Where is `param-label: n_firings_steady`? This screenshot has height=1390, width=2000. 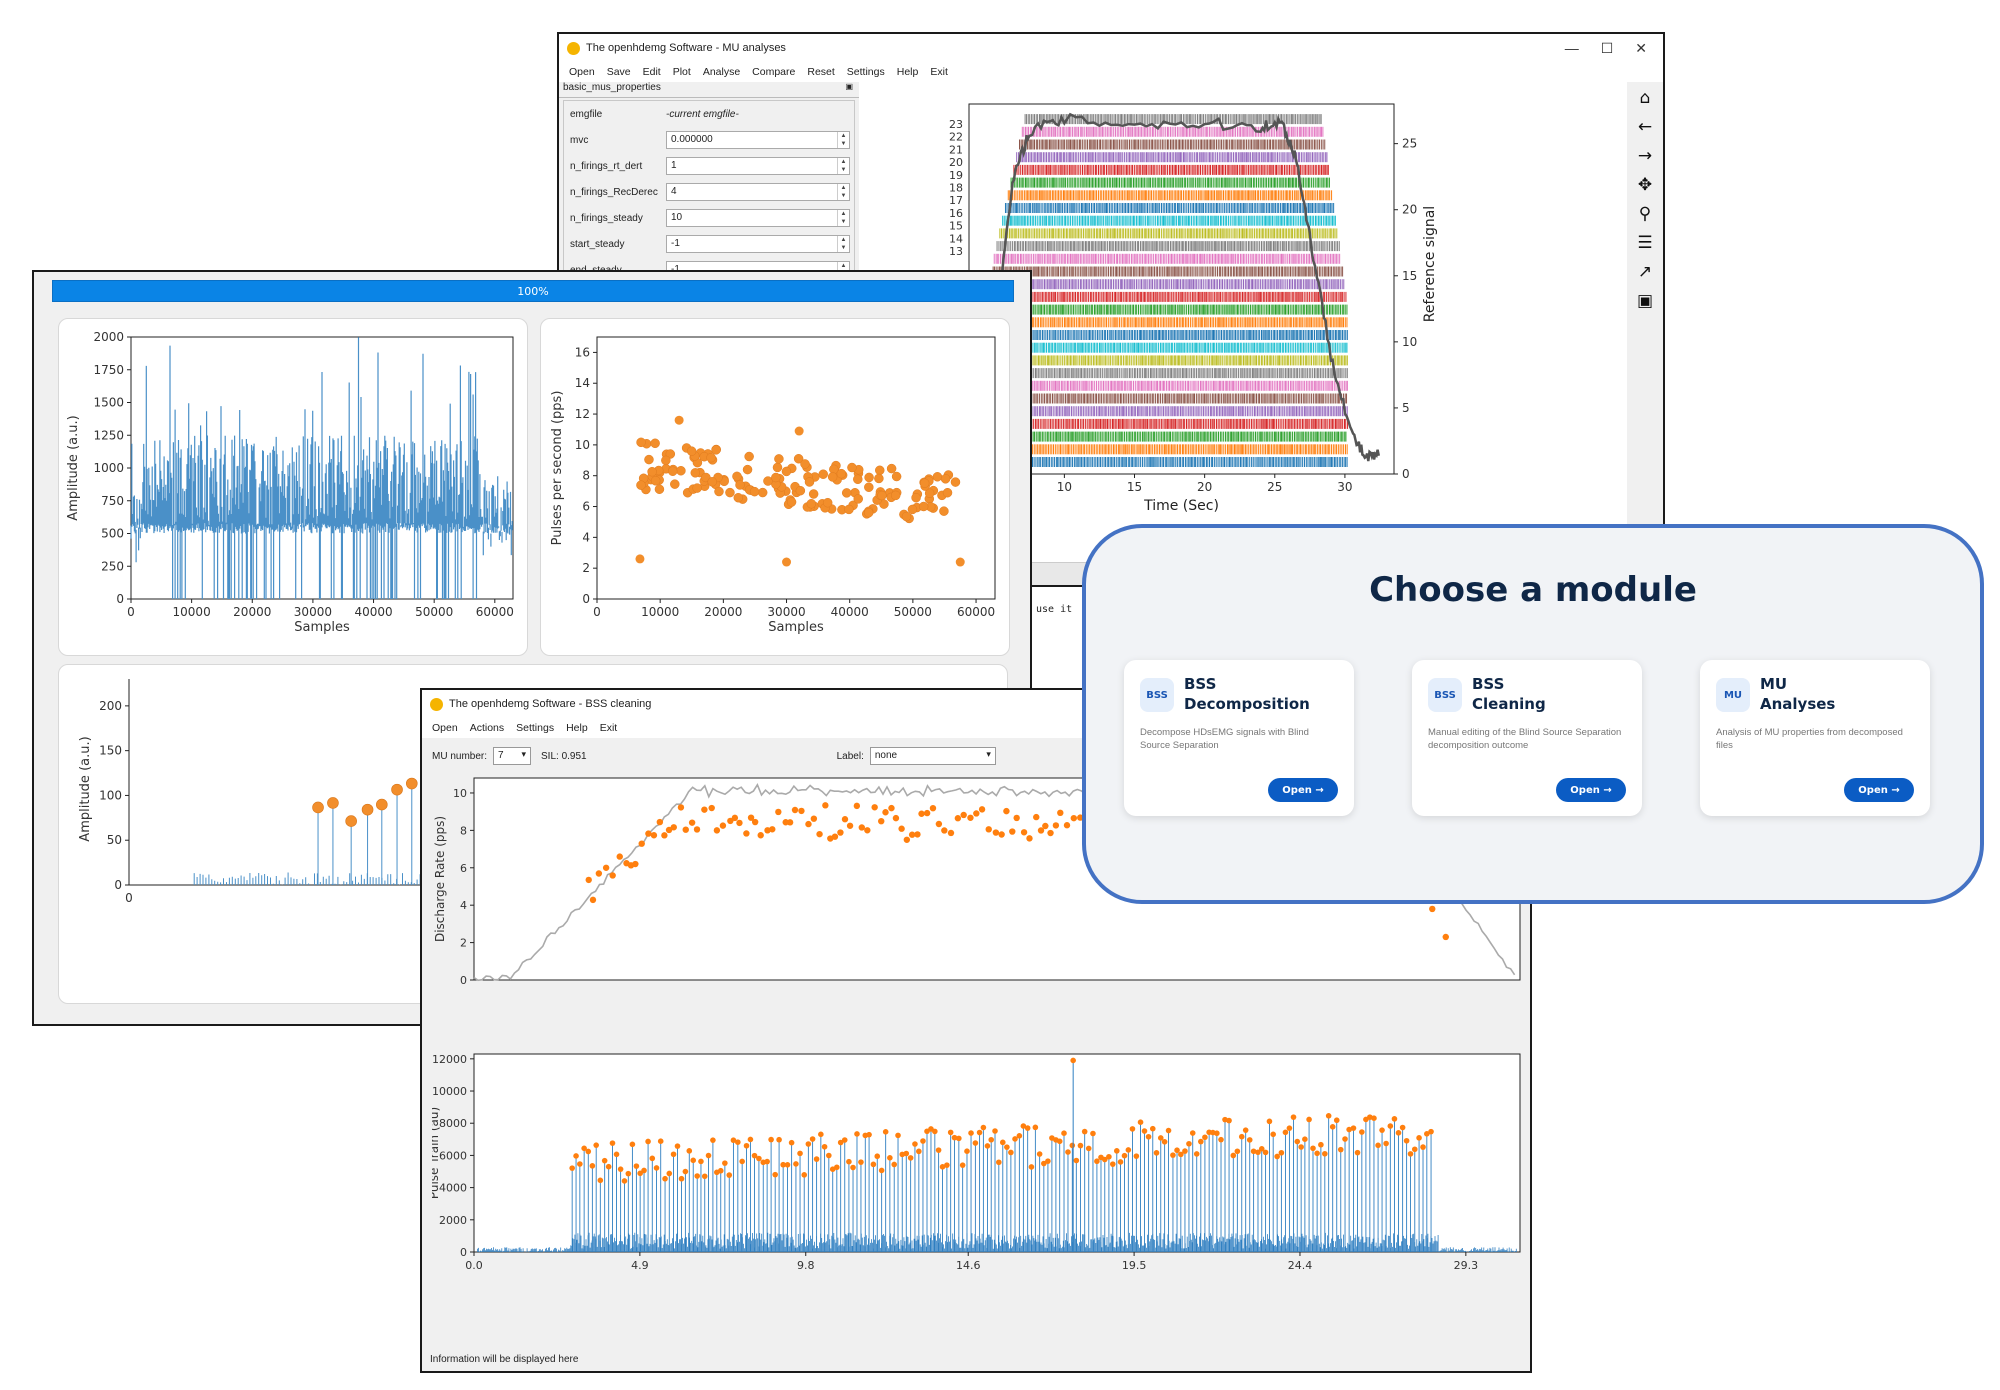 param-label: n_firings_steady is located at coordinates (606, 218).